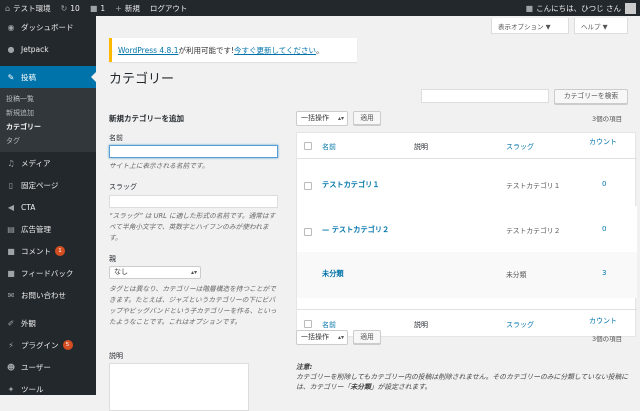 The height and width of the screenshot is (411, 640). Describe the element at coordinates (467, 323) in the screenshot. I see `table-footer: 名前 説明 スラッグ カウント` at that location.